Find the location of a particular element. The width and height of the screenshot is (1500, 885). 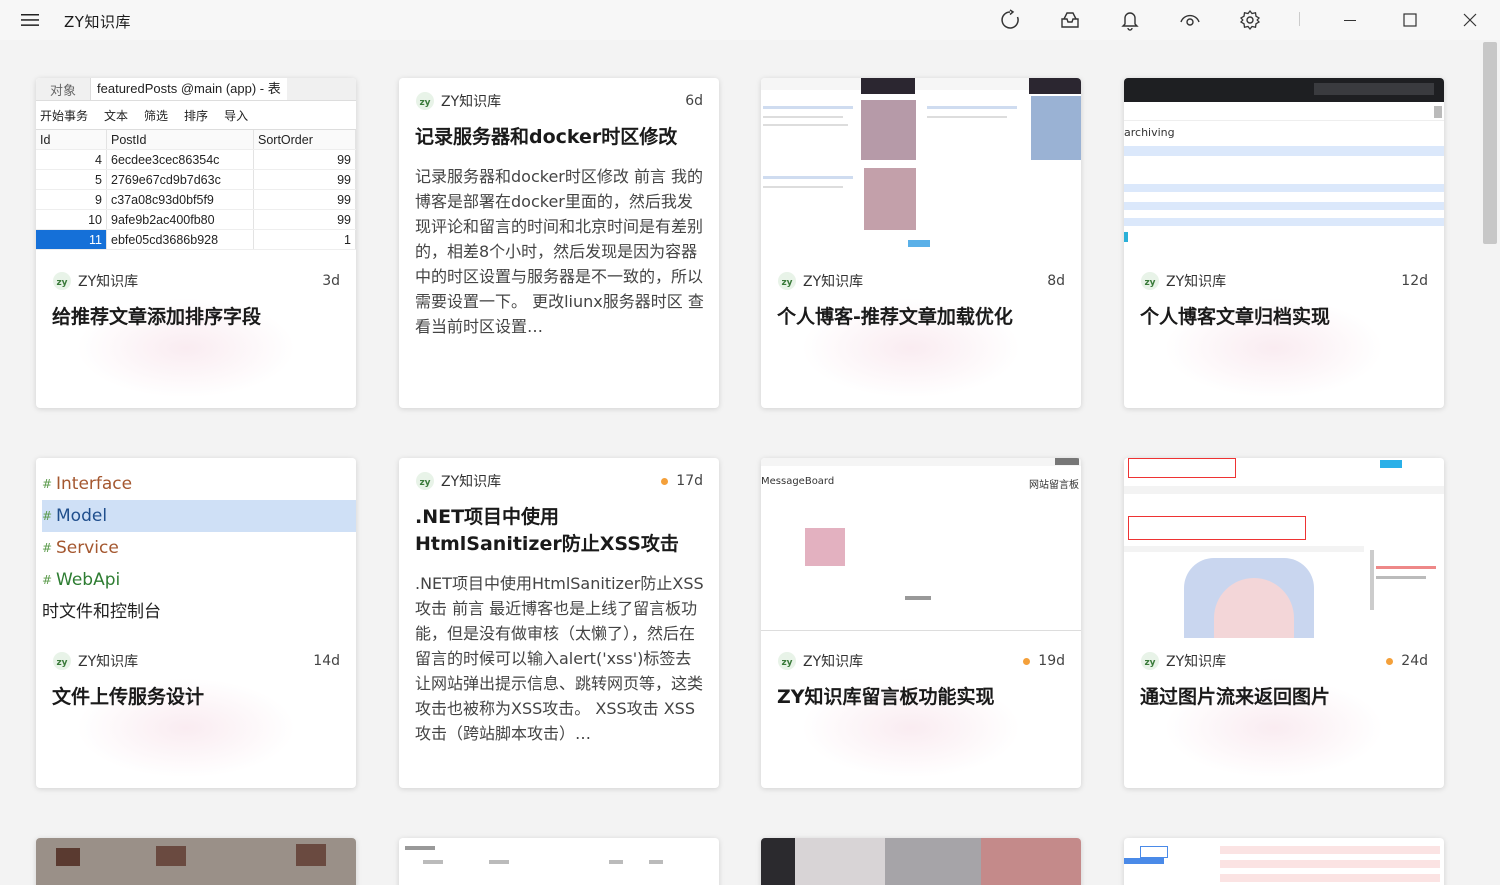

card-title: ZY知识库留言板功能实现 is located at coordinates (922, 697).